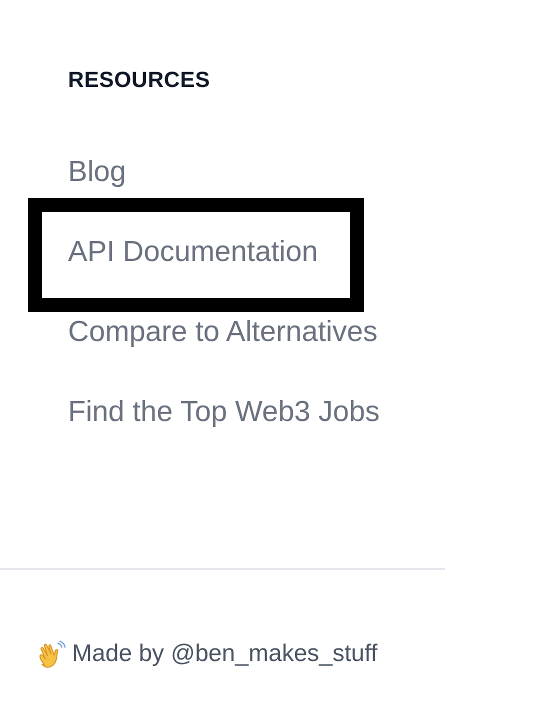 The width and height of the screenshot is (546, 726). I want to click on resource-link: Find the Top Web3 Jobs, so click(224, 412).